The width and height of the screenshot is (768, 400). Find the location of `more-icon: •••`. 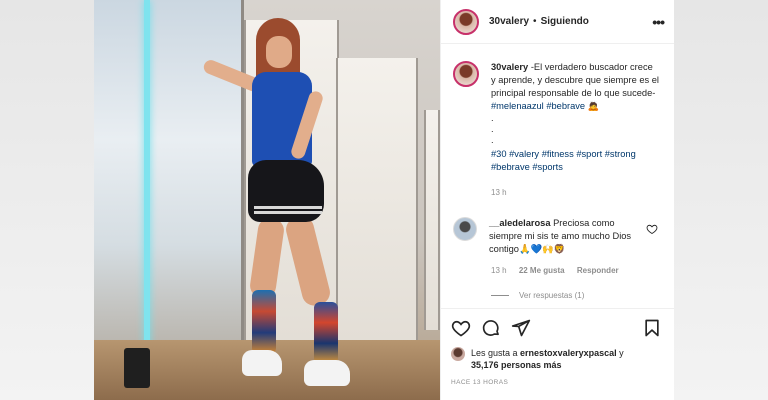

more-icon: ••• is located at coordinates (658, 22).